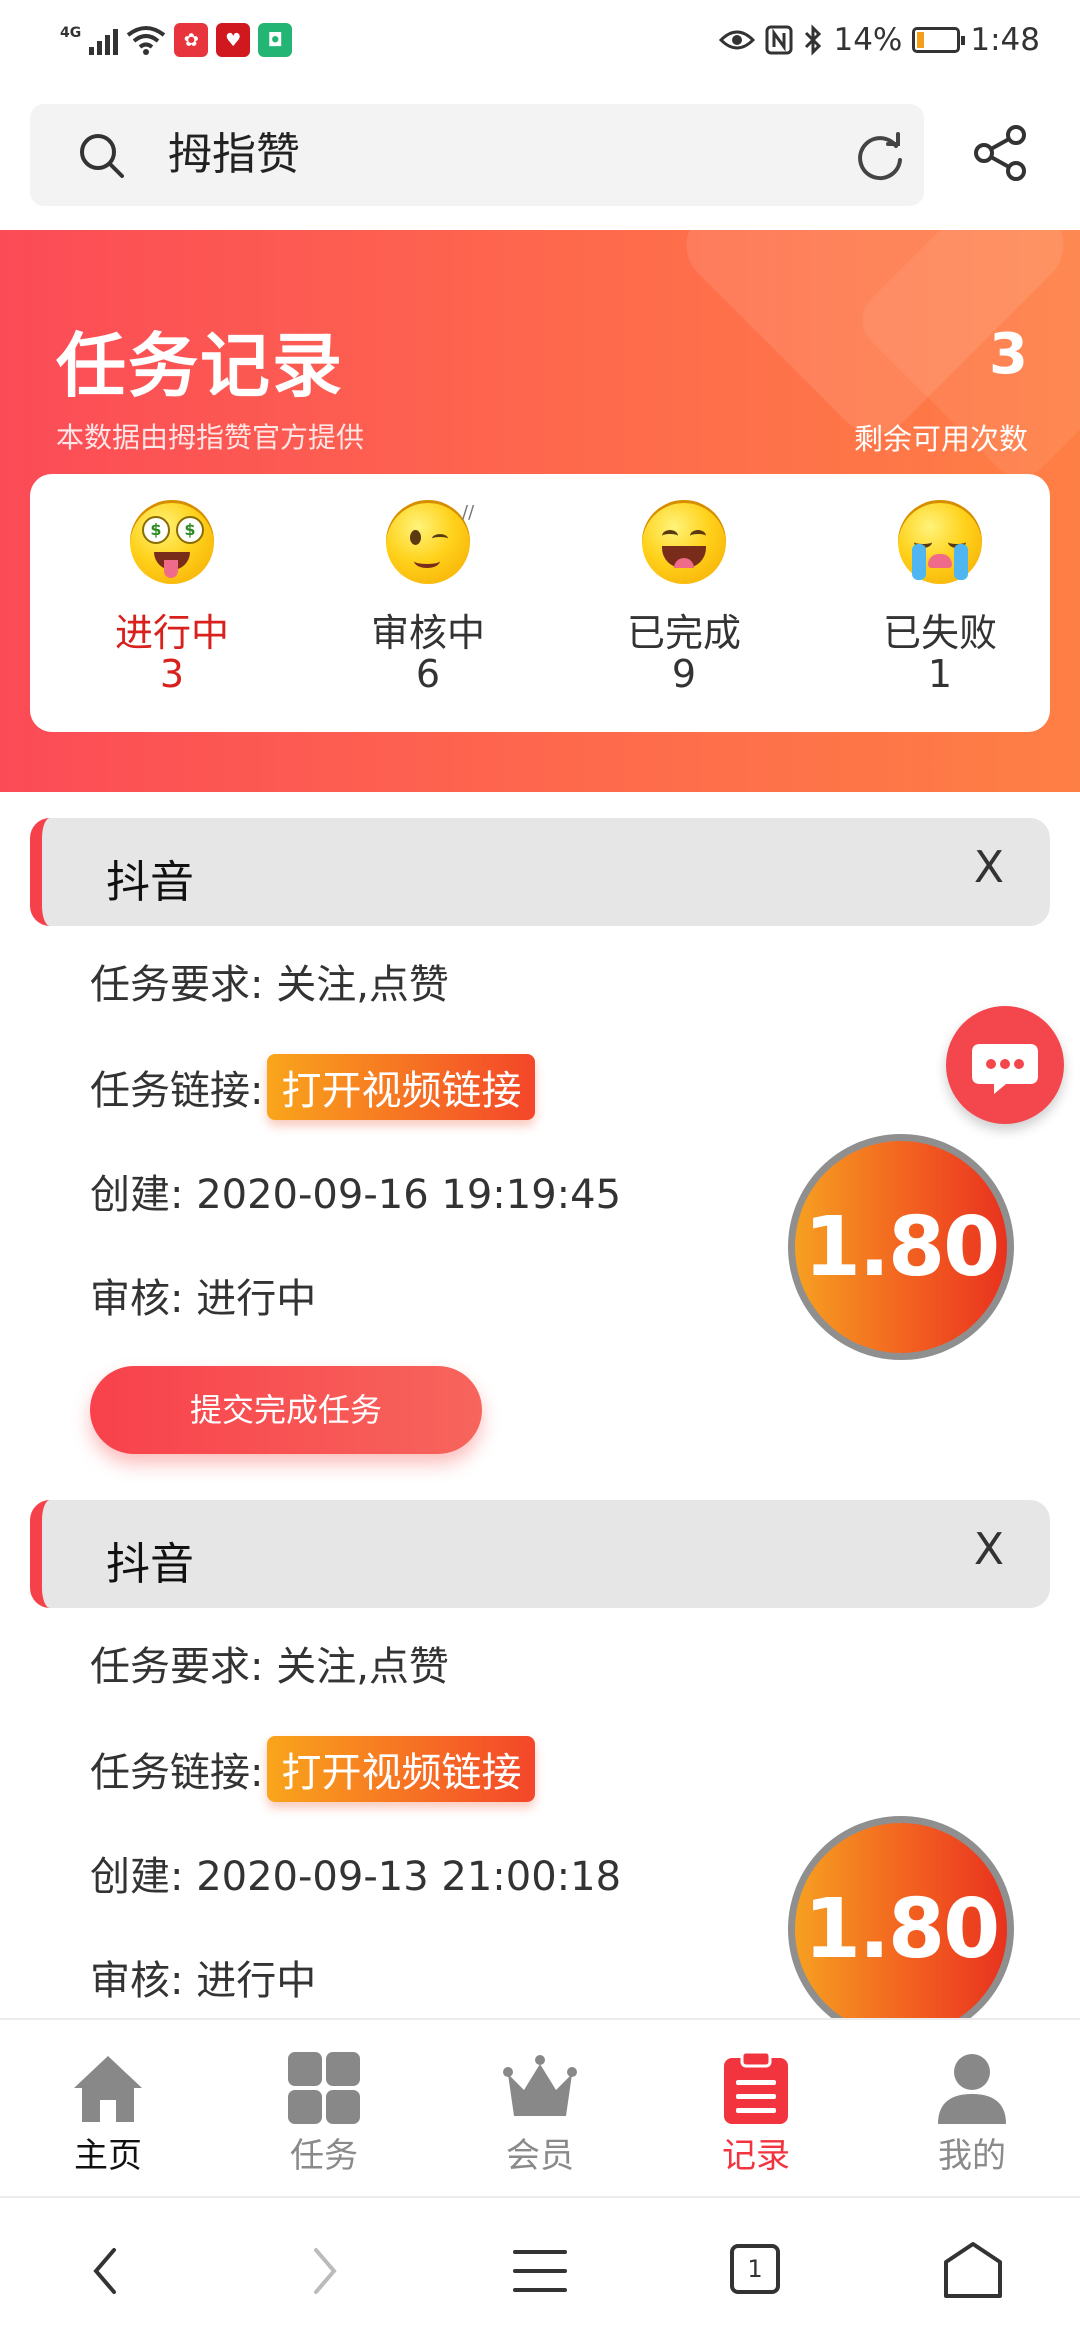 The height and width of the screenshot is (2342, 1080). What do you see at coordinates (868, 40) in the screenshot?
I see `battery-percent: 14%` at bounding box center [868, 40].